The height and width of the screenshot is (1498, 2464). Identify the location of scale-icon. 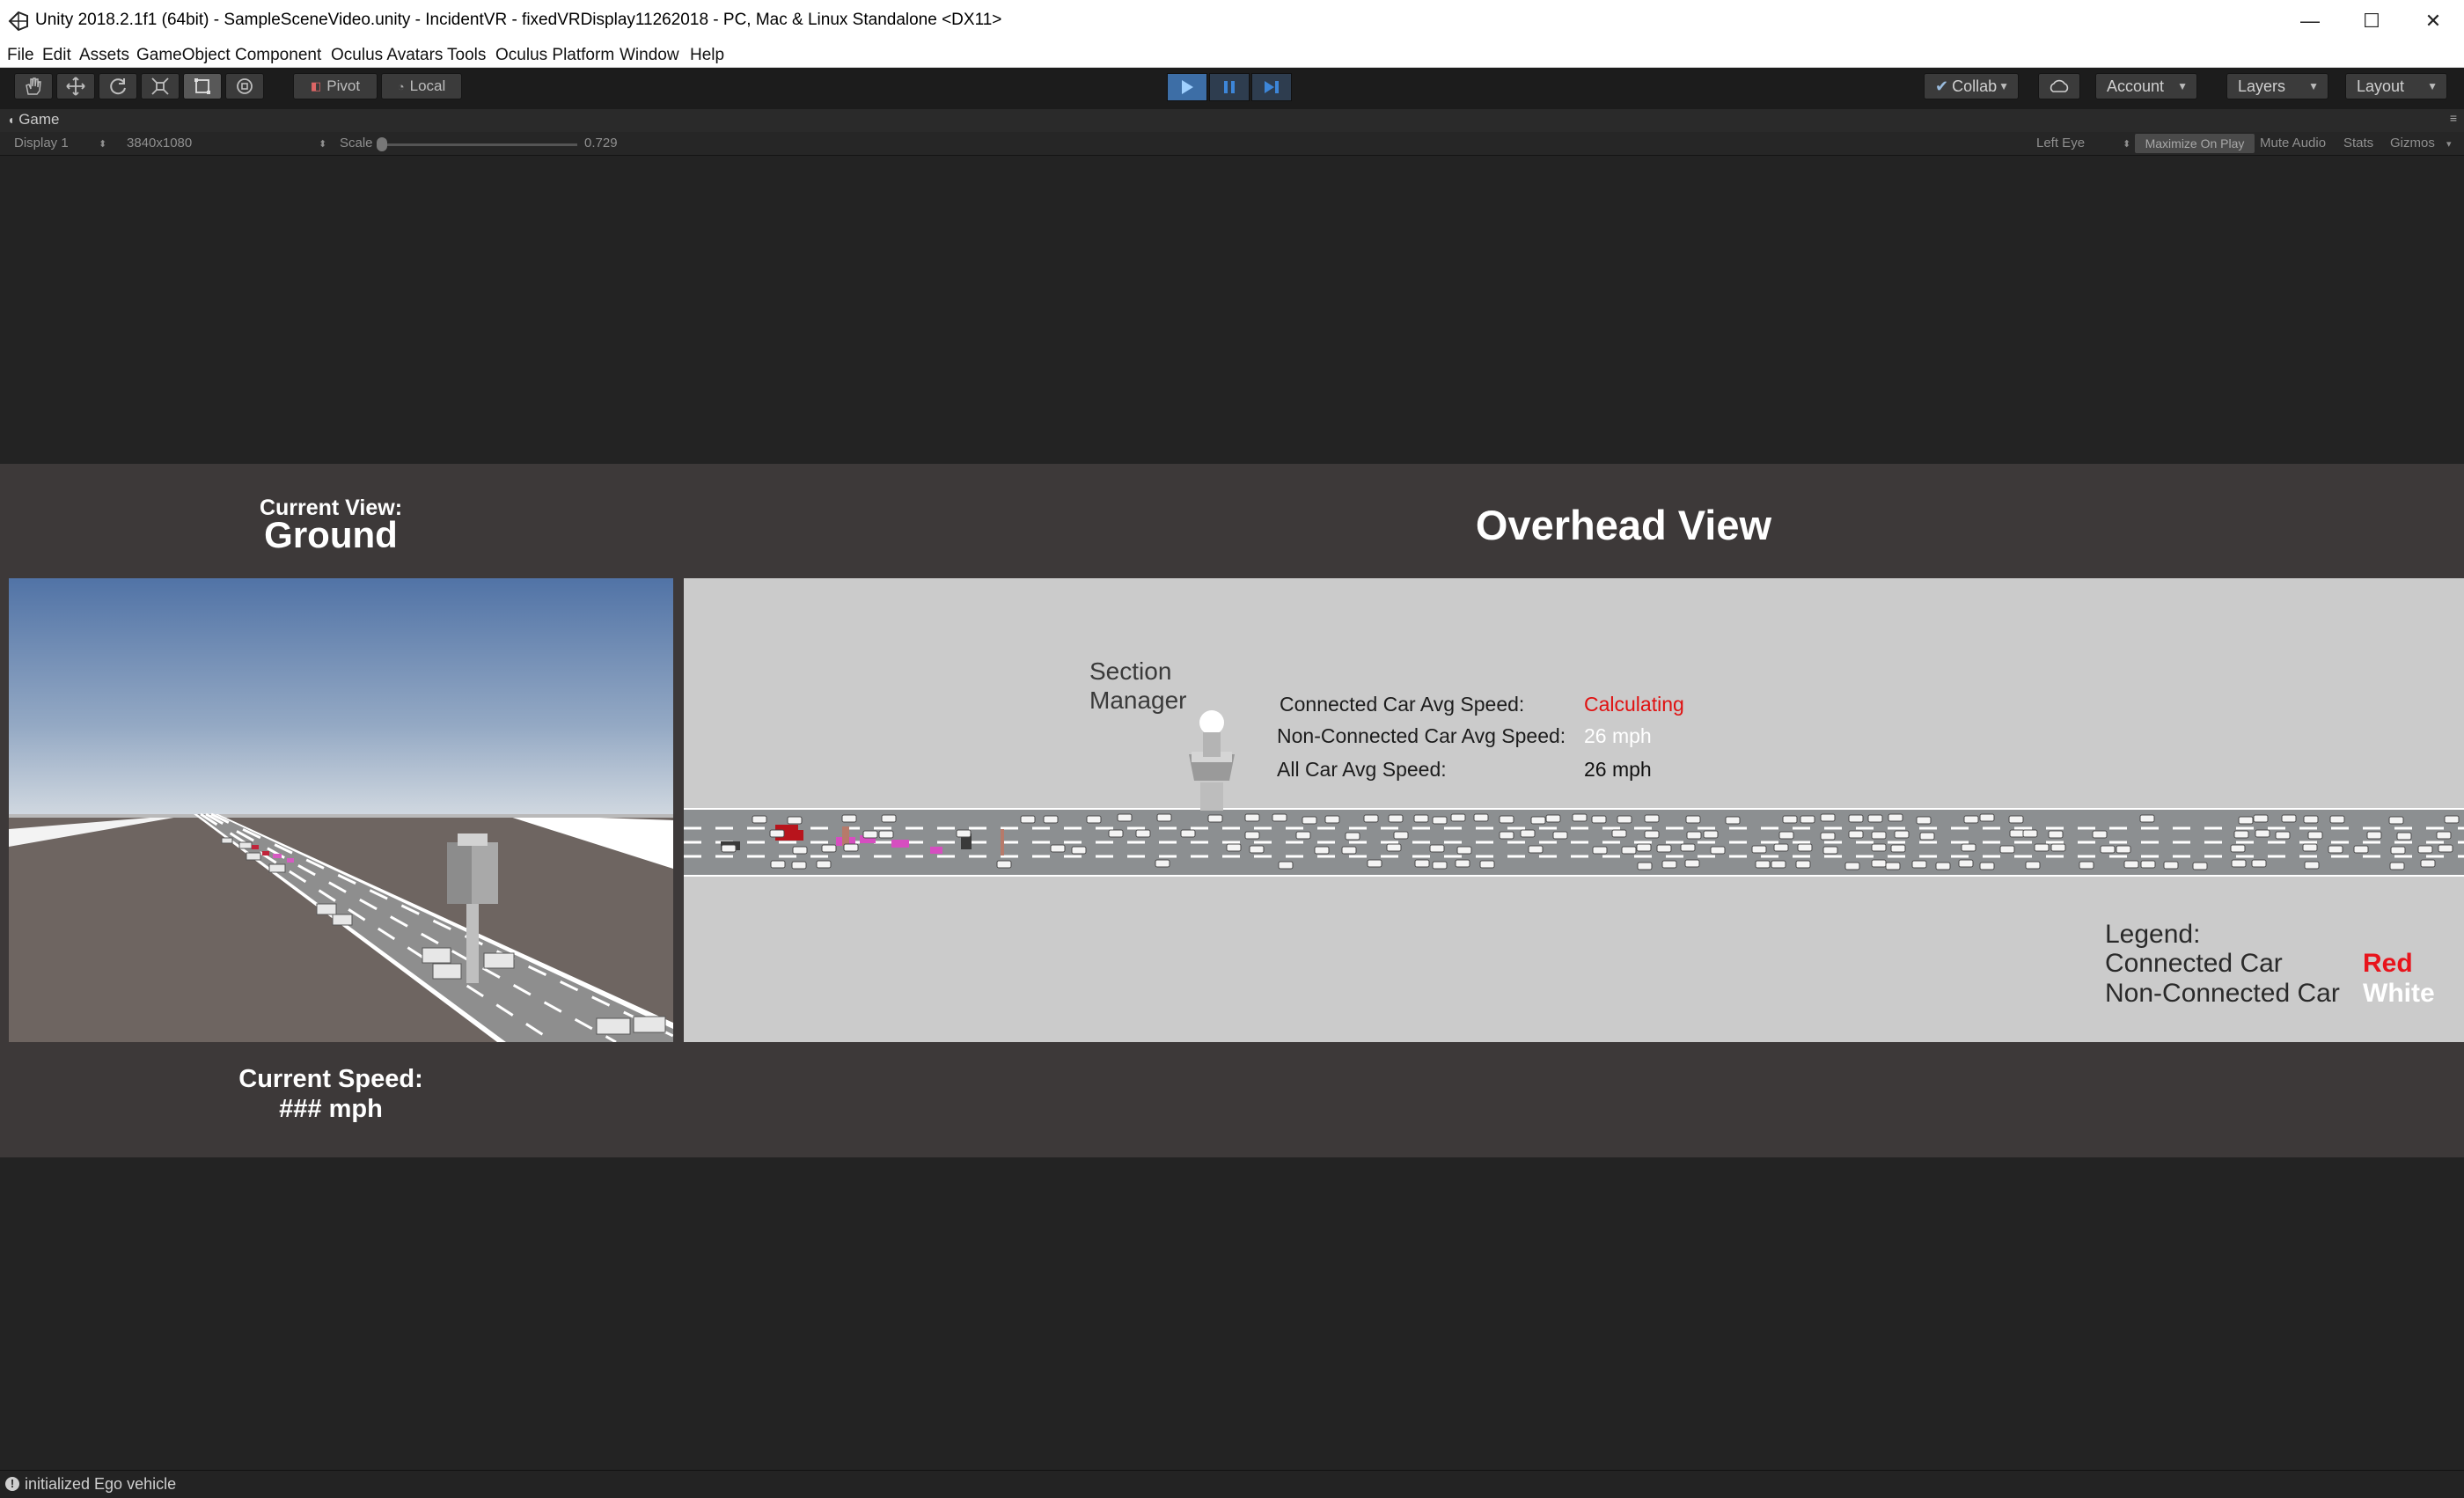
(160, 86).